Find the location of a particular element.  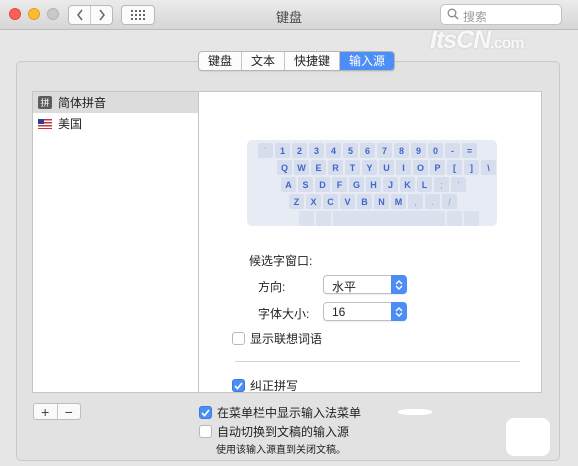

candidate-window-heading: 候选字窗口: is located at coordinates (281, 261).